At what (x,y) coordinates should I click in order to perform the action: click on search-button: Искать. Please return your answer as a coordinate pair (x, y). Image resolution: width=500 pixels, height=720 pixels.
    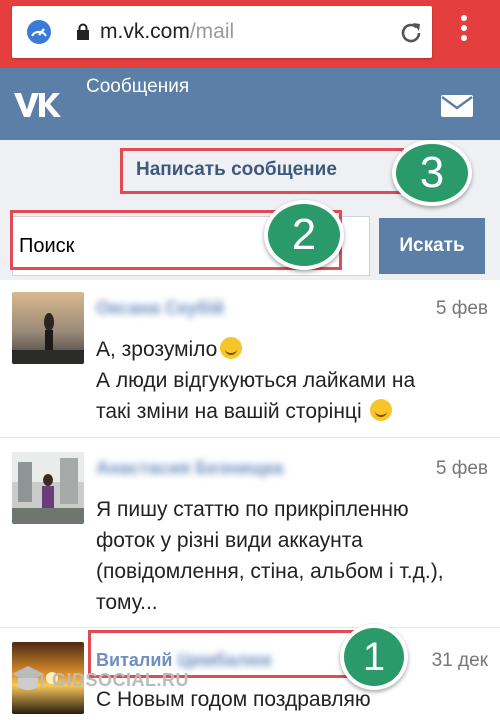
    Looking at the image, I should click on (432, 246).